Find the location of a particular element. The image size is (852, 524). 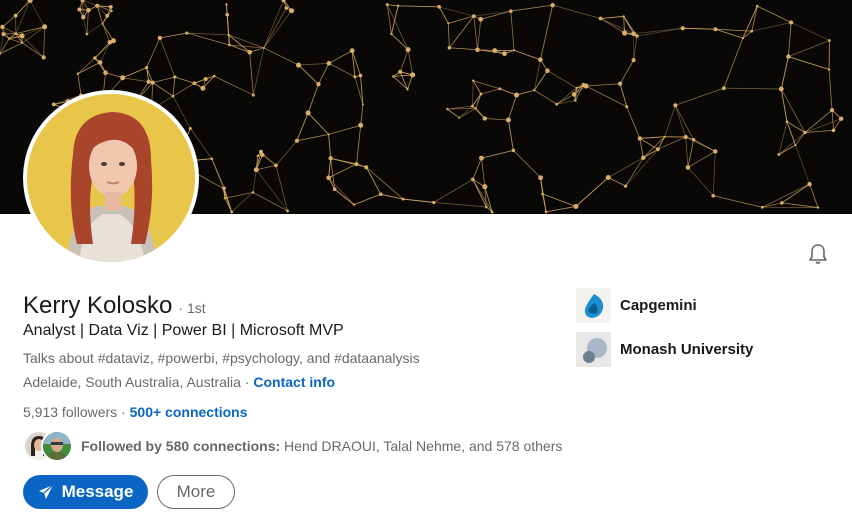

org-item-monash: Monash University is located at coordinates (664, 349).